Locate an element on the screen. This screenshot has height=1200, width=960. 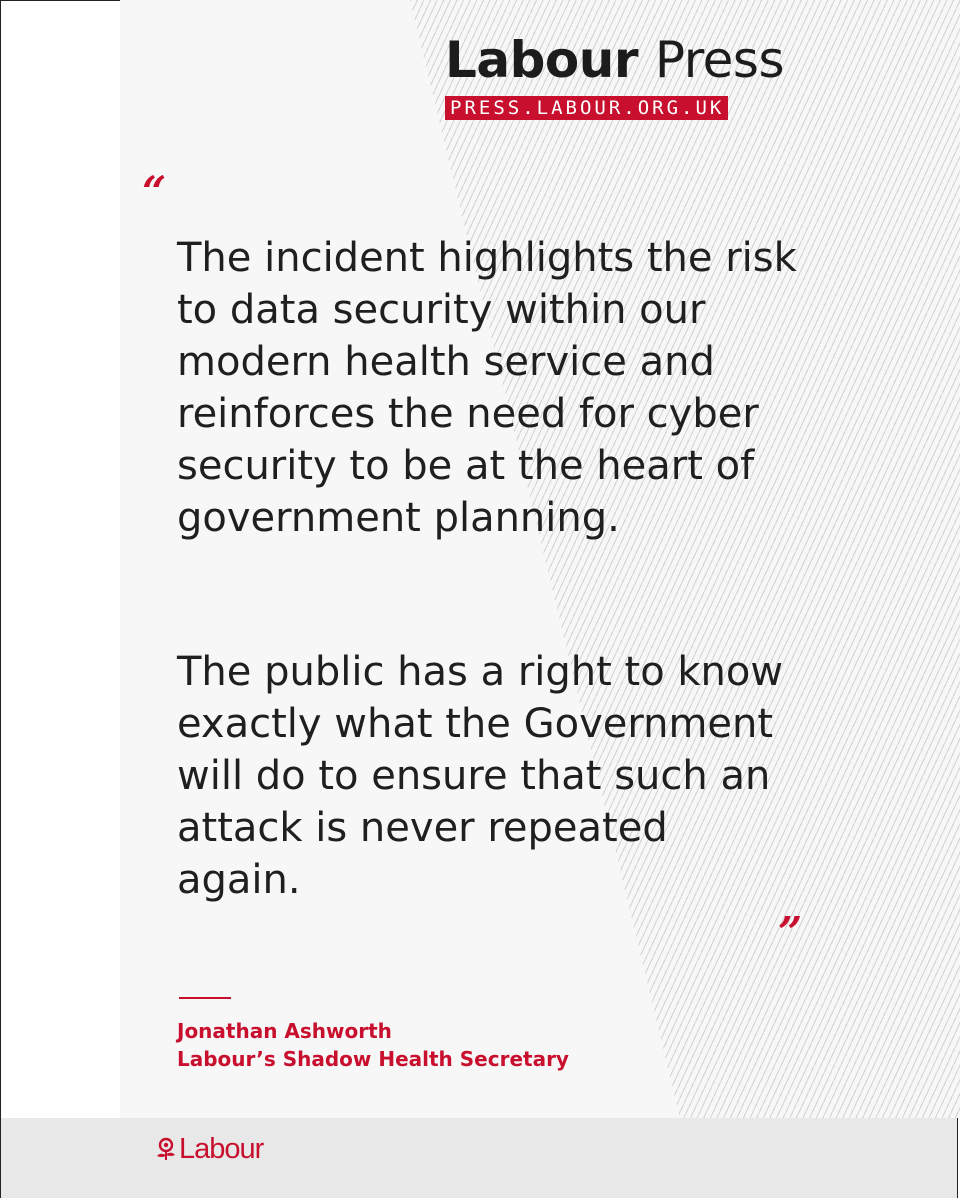
press-url-badge: PRESS.LABOUR.ORG.UK is located at coordinates (587, 108).